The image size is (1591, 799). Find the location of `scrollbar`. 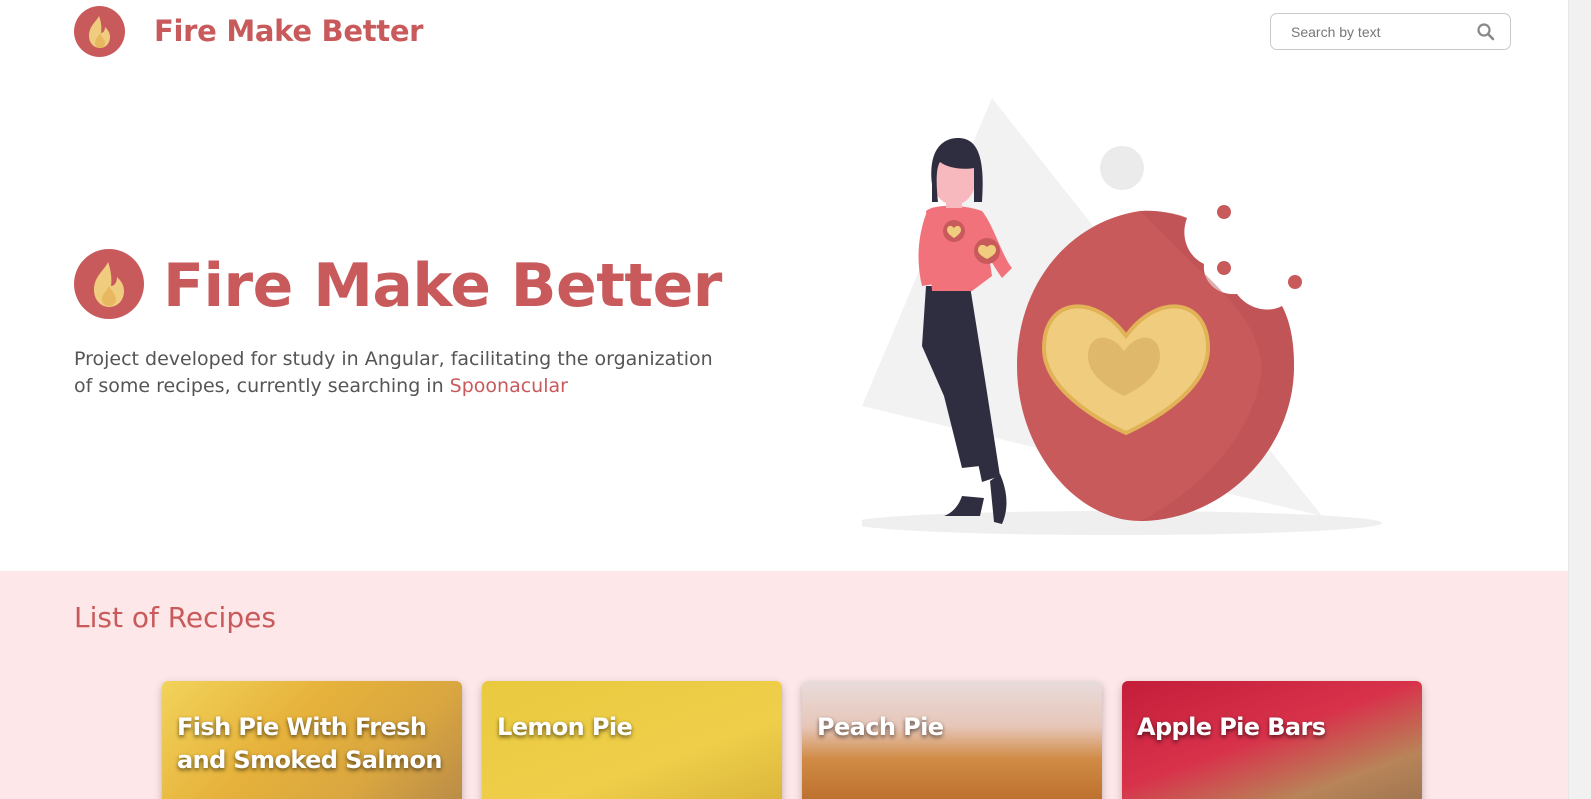

scrollbar is located at coordinates (1579, 399).